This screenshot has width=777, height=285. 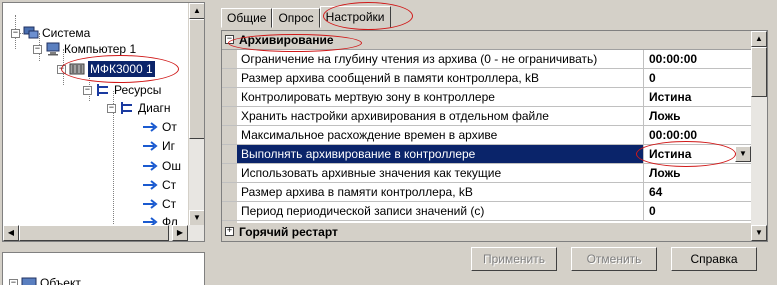 What do you see at coordinates (487, 40) in the screenshot?
I see `category-archiving: − Архивирование` at bounding box center [487, 40].